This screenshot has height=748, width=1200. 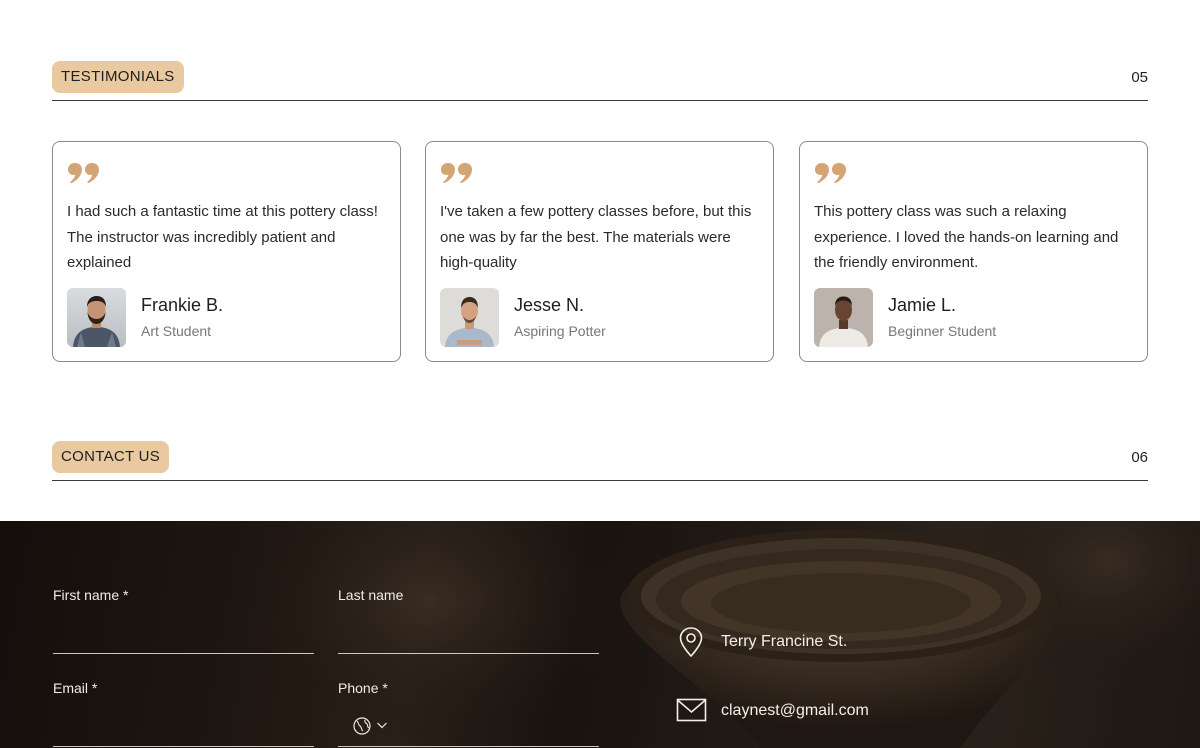 I want to click on testimonial-role: Beginner Student, so click(x=942, y=331).